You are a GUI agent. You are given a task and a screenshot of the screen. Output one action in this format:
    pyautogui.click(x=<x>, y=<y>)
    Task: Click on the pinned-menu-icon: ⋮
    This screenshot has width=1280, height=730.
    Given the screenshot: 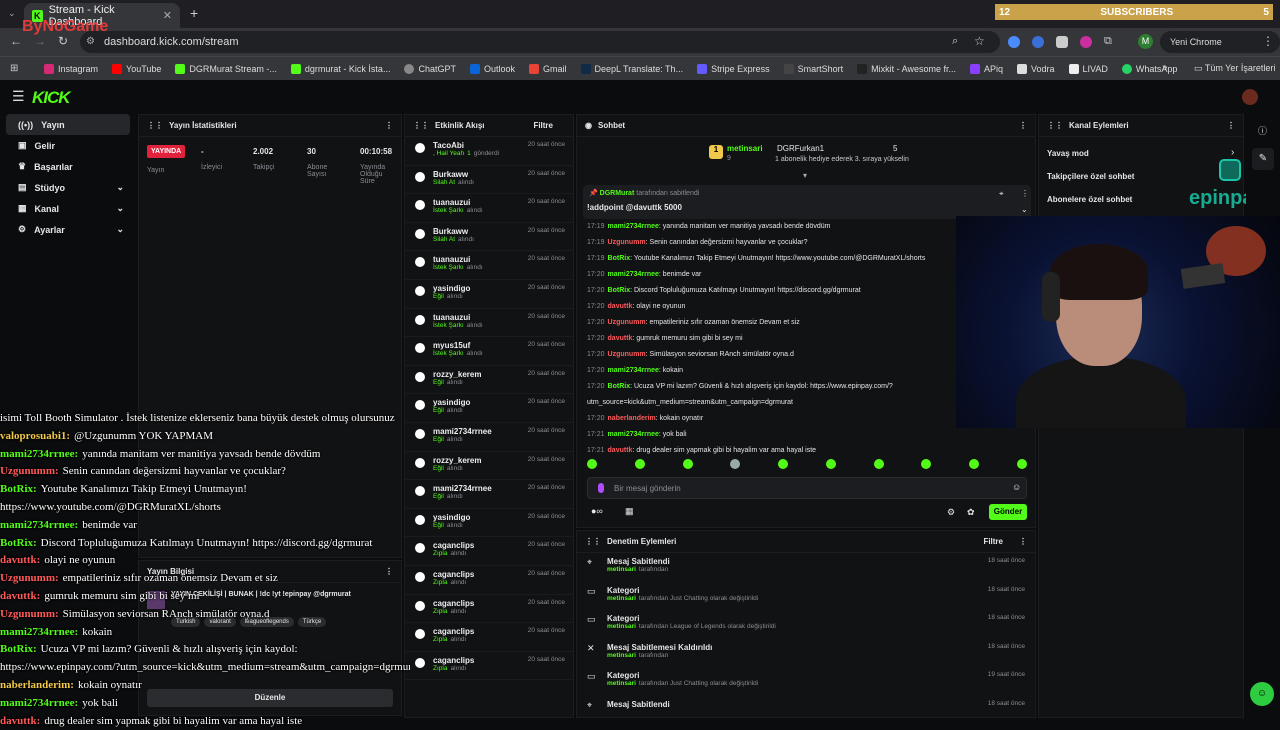 What is the action you would take?
    pyautogui.click(x=1025, y=193)
    